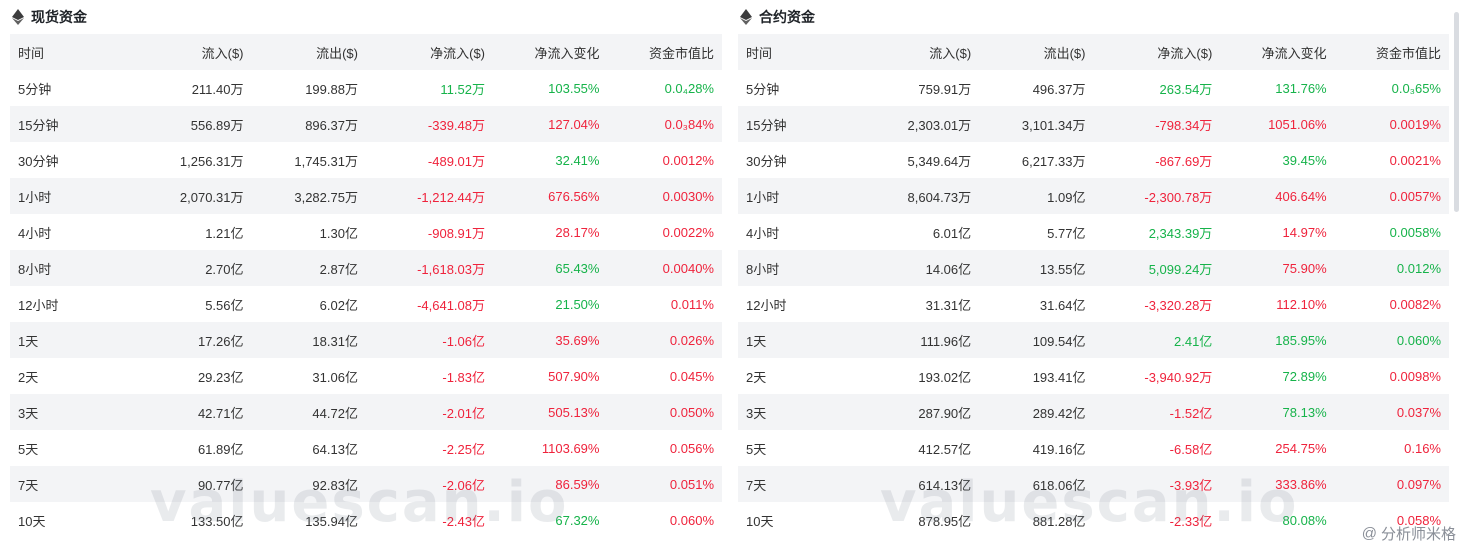  Describe the element at coordinates (456, 161) in the screenshot. I see `cell-net-inflow: -489.01万` at that location.